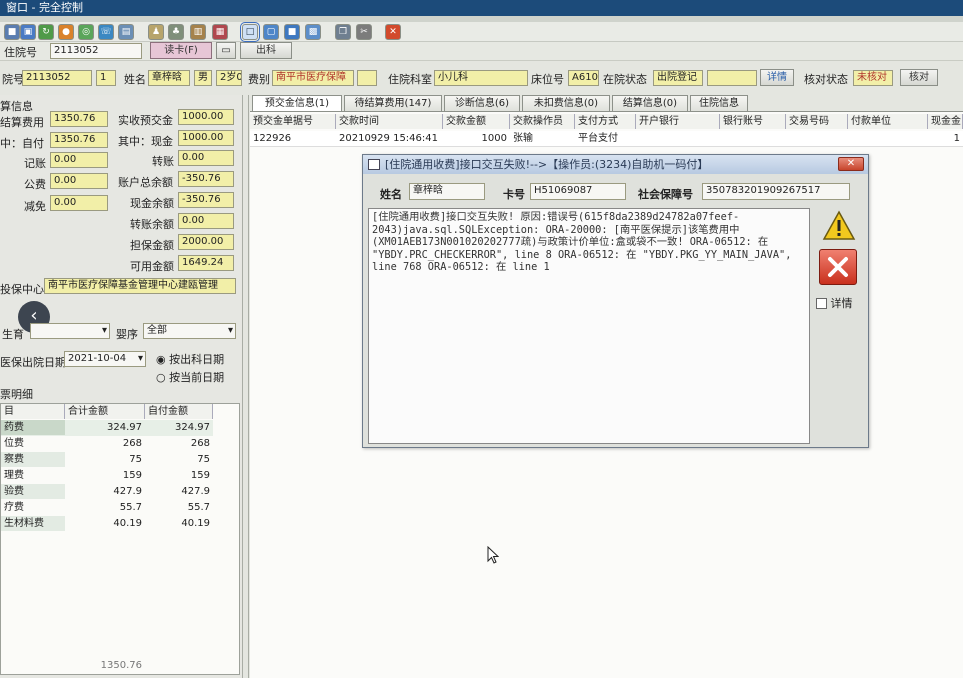  Describe the element at coordinates (145, 141) in the screenshot. I see `settle-right-label-1: 其中：现金` at that location.